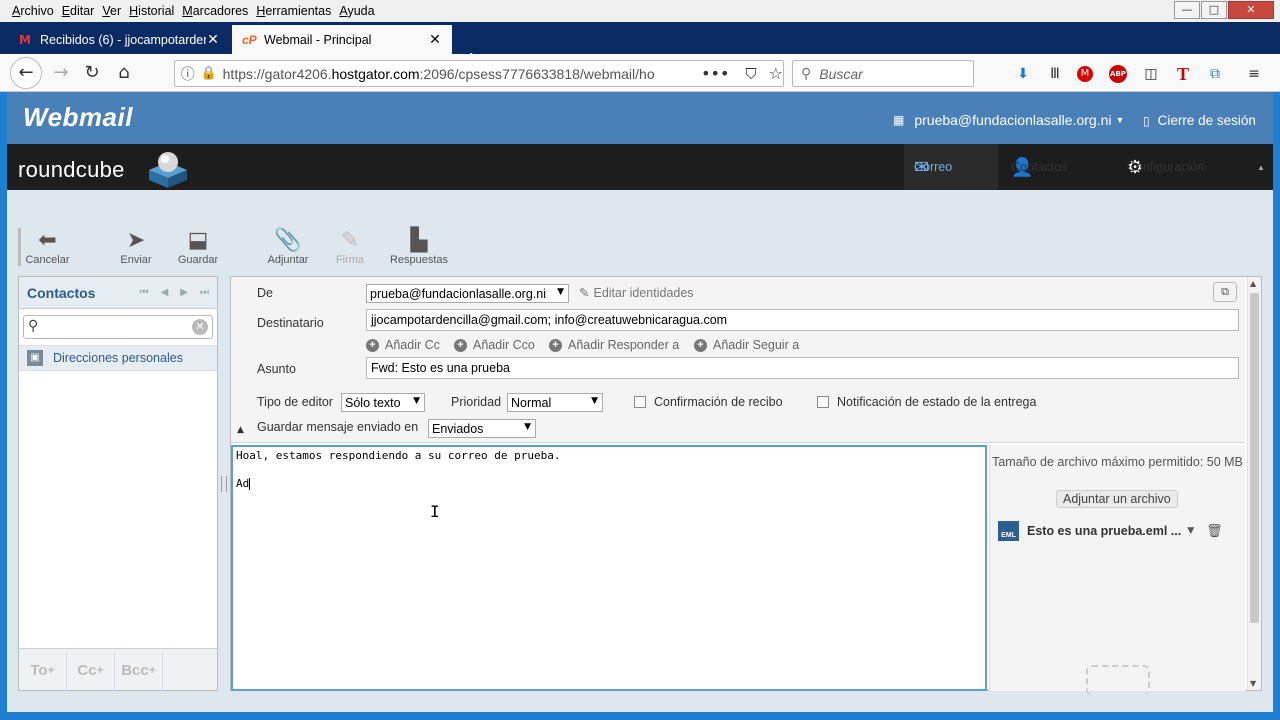  I want to click on nav-mail: ✉ Correo, so click(951, 167).